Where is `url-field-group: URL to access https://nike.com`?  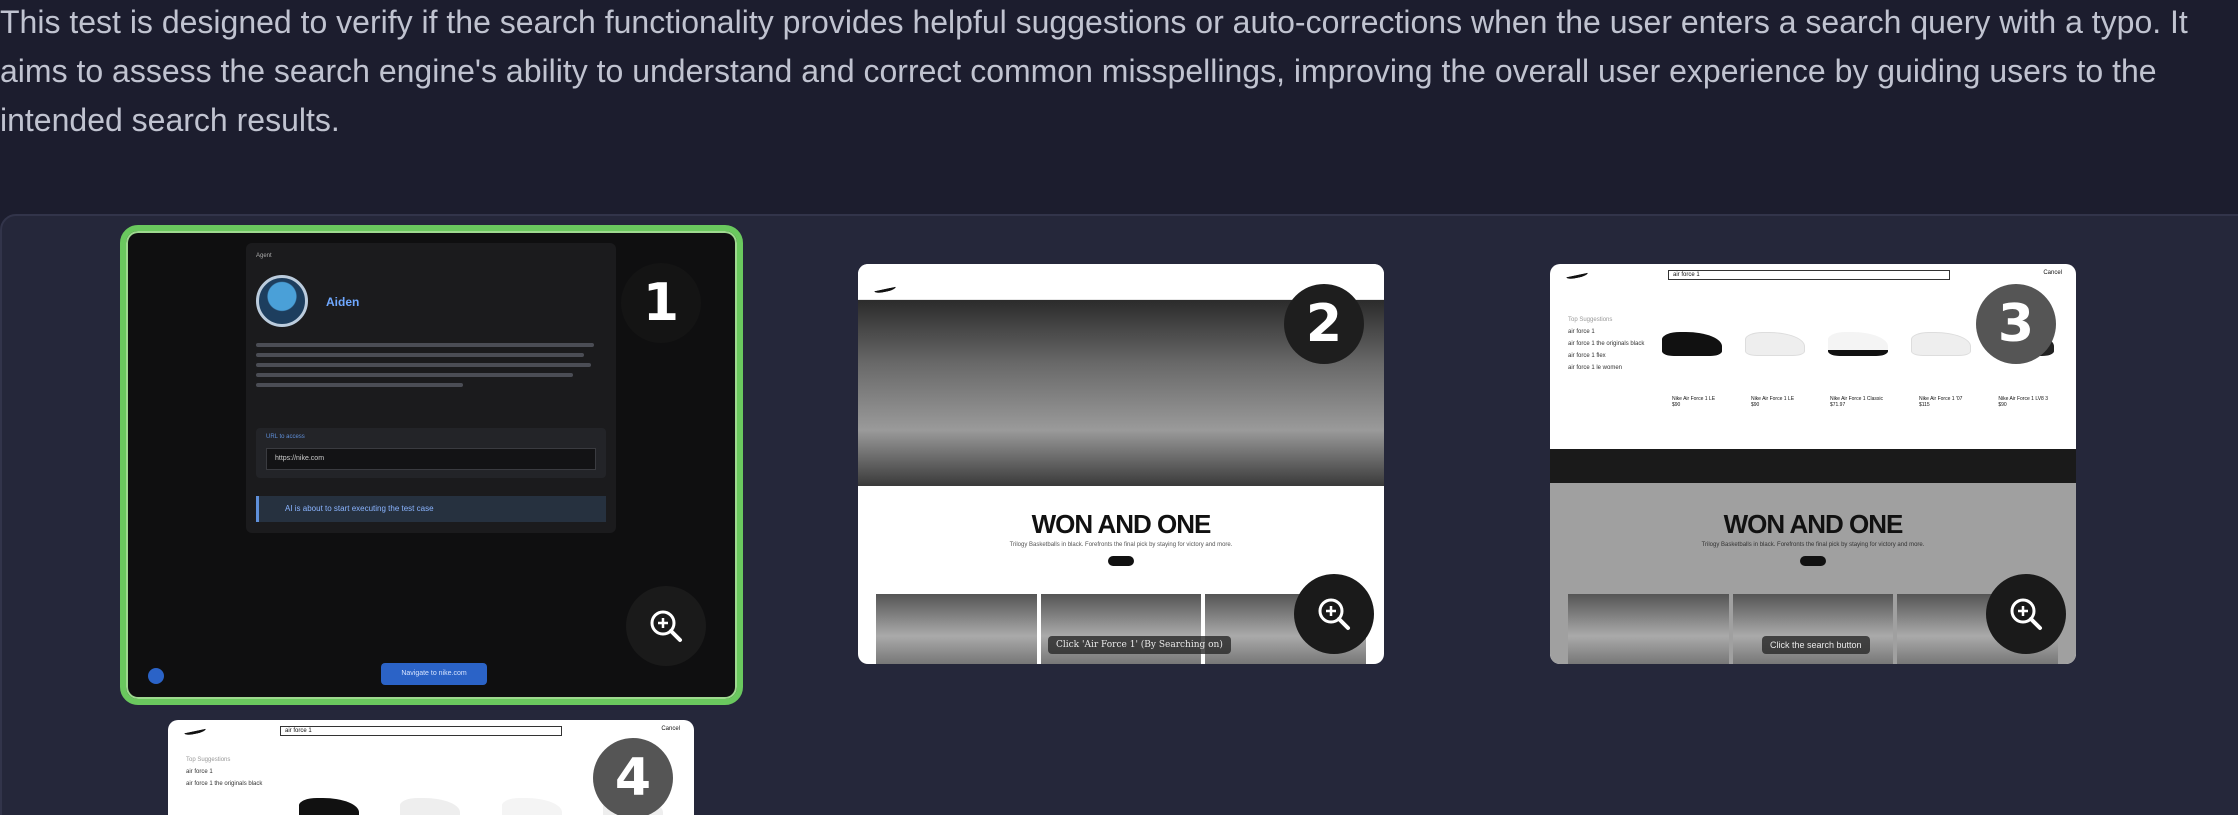 url-field-group: URL to access https://nike.com is located at coordinates (431, 453).